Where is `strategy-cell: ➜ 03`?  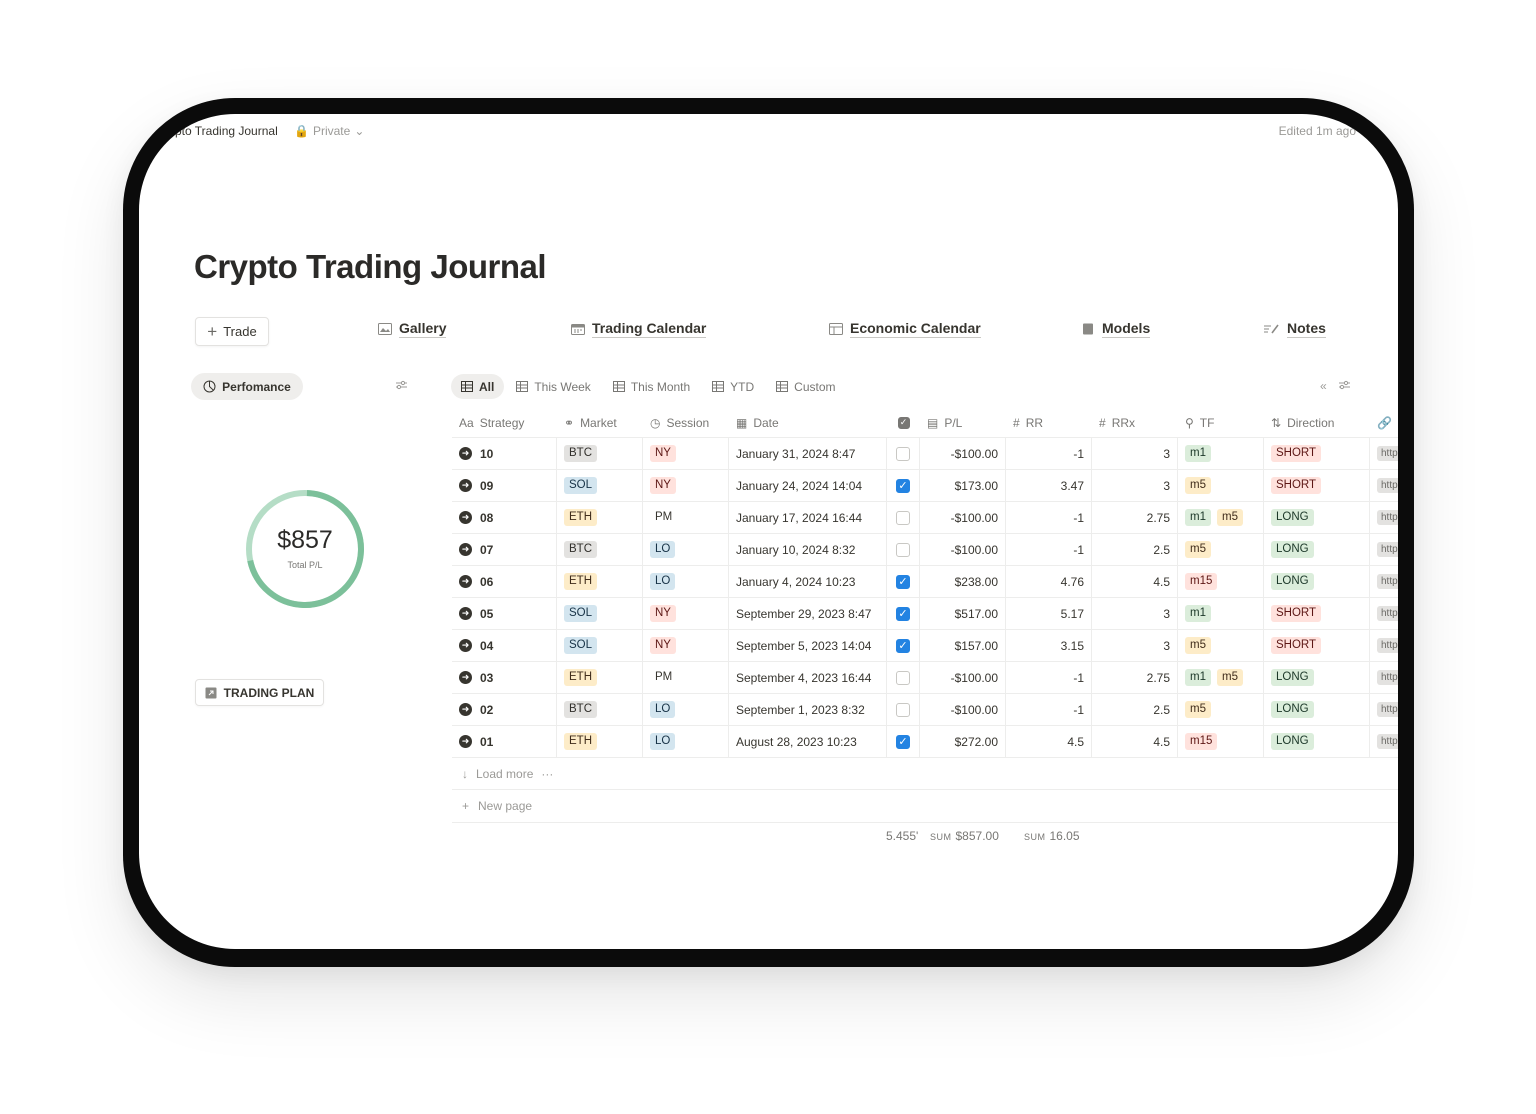
strategy-cell: ➜ 03 is located at coordinates (504, 677).